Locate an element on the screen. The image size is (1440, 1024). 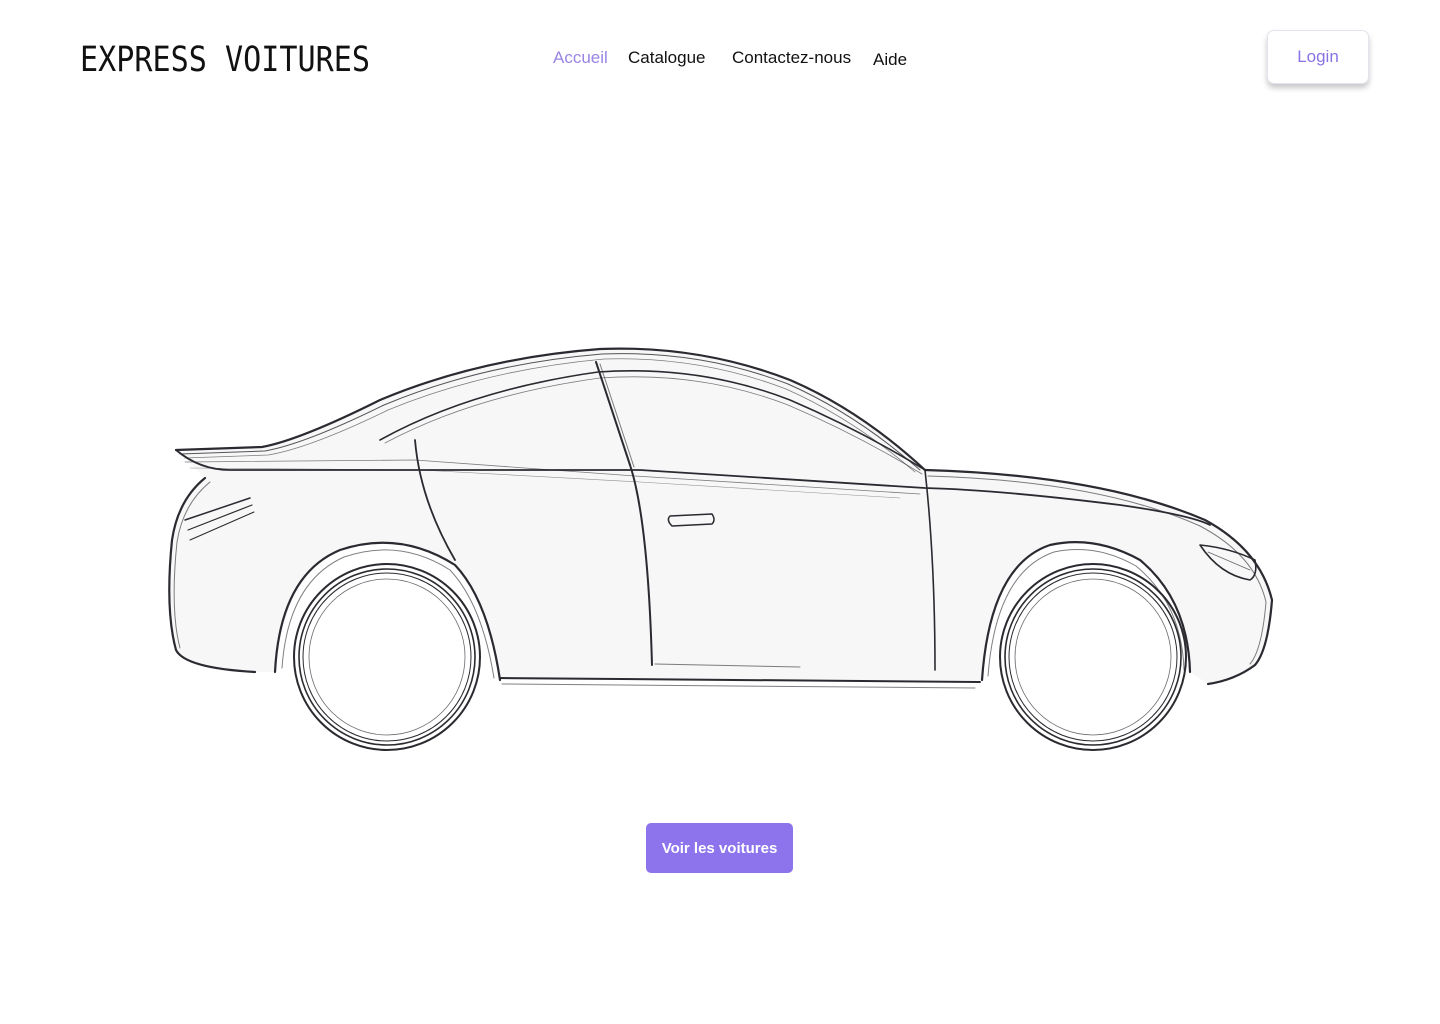
site-logo: EXPRESS VOITURES is located at coordinates (225, 60).